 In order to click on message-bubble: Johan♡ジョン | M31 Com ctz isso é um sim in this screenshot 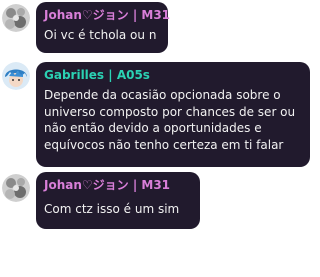, I will do `click(118, 200)`.